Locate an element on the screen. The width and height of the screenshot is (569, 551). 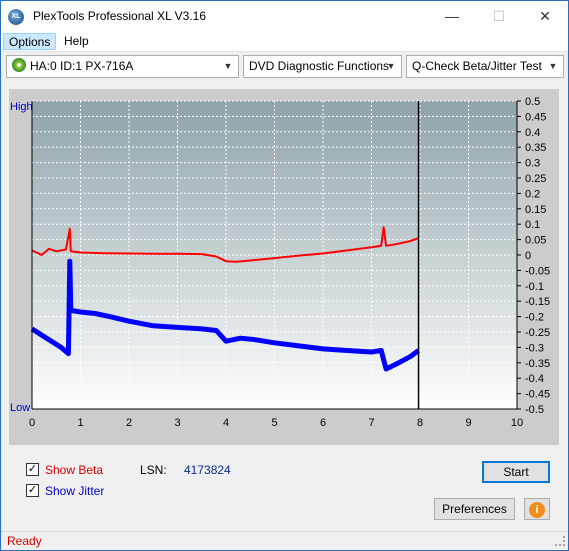
info-icon: i is located at coordinates (537, 510).